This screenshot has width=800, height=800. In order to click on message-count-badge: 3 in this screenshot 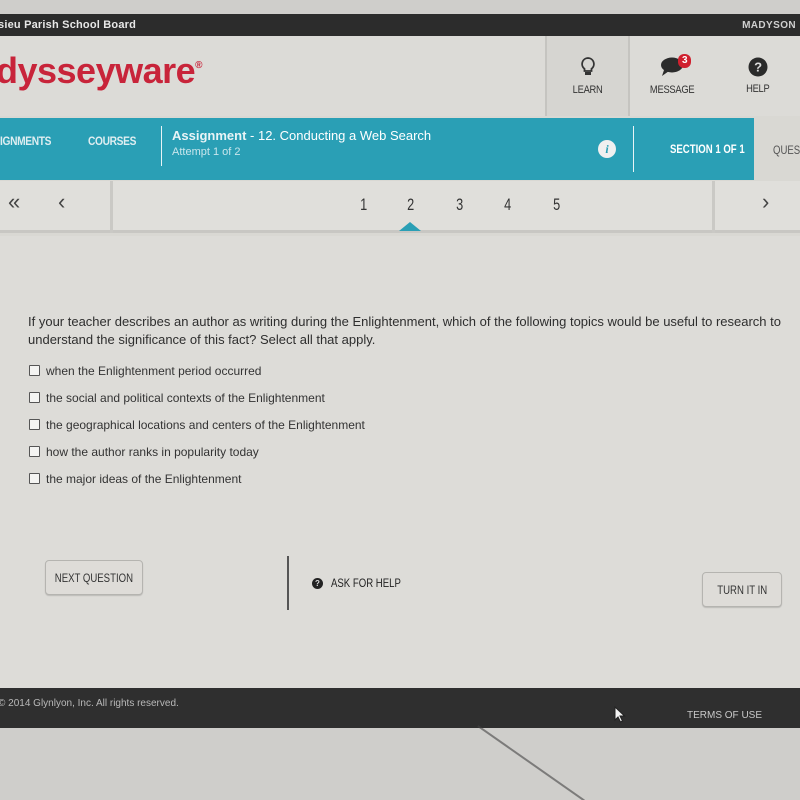, I will do `click(685, 61)`.